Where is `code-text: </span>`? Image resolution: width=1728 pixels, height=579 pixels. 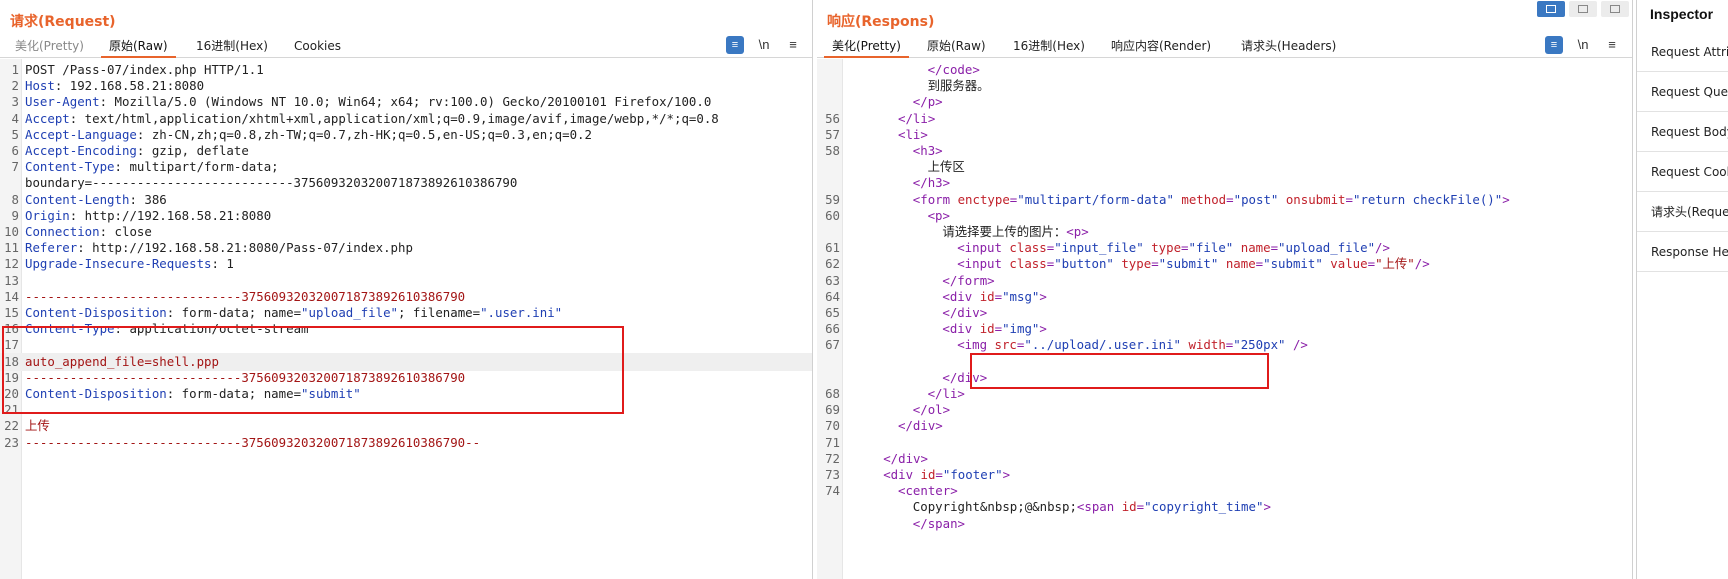 code-text: </span> is located at coordinates (939, 523).